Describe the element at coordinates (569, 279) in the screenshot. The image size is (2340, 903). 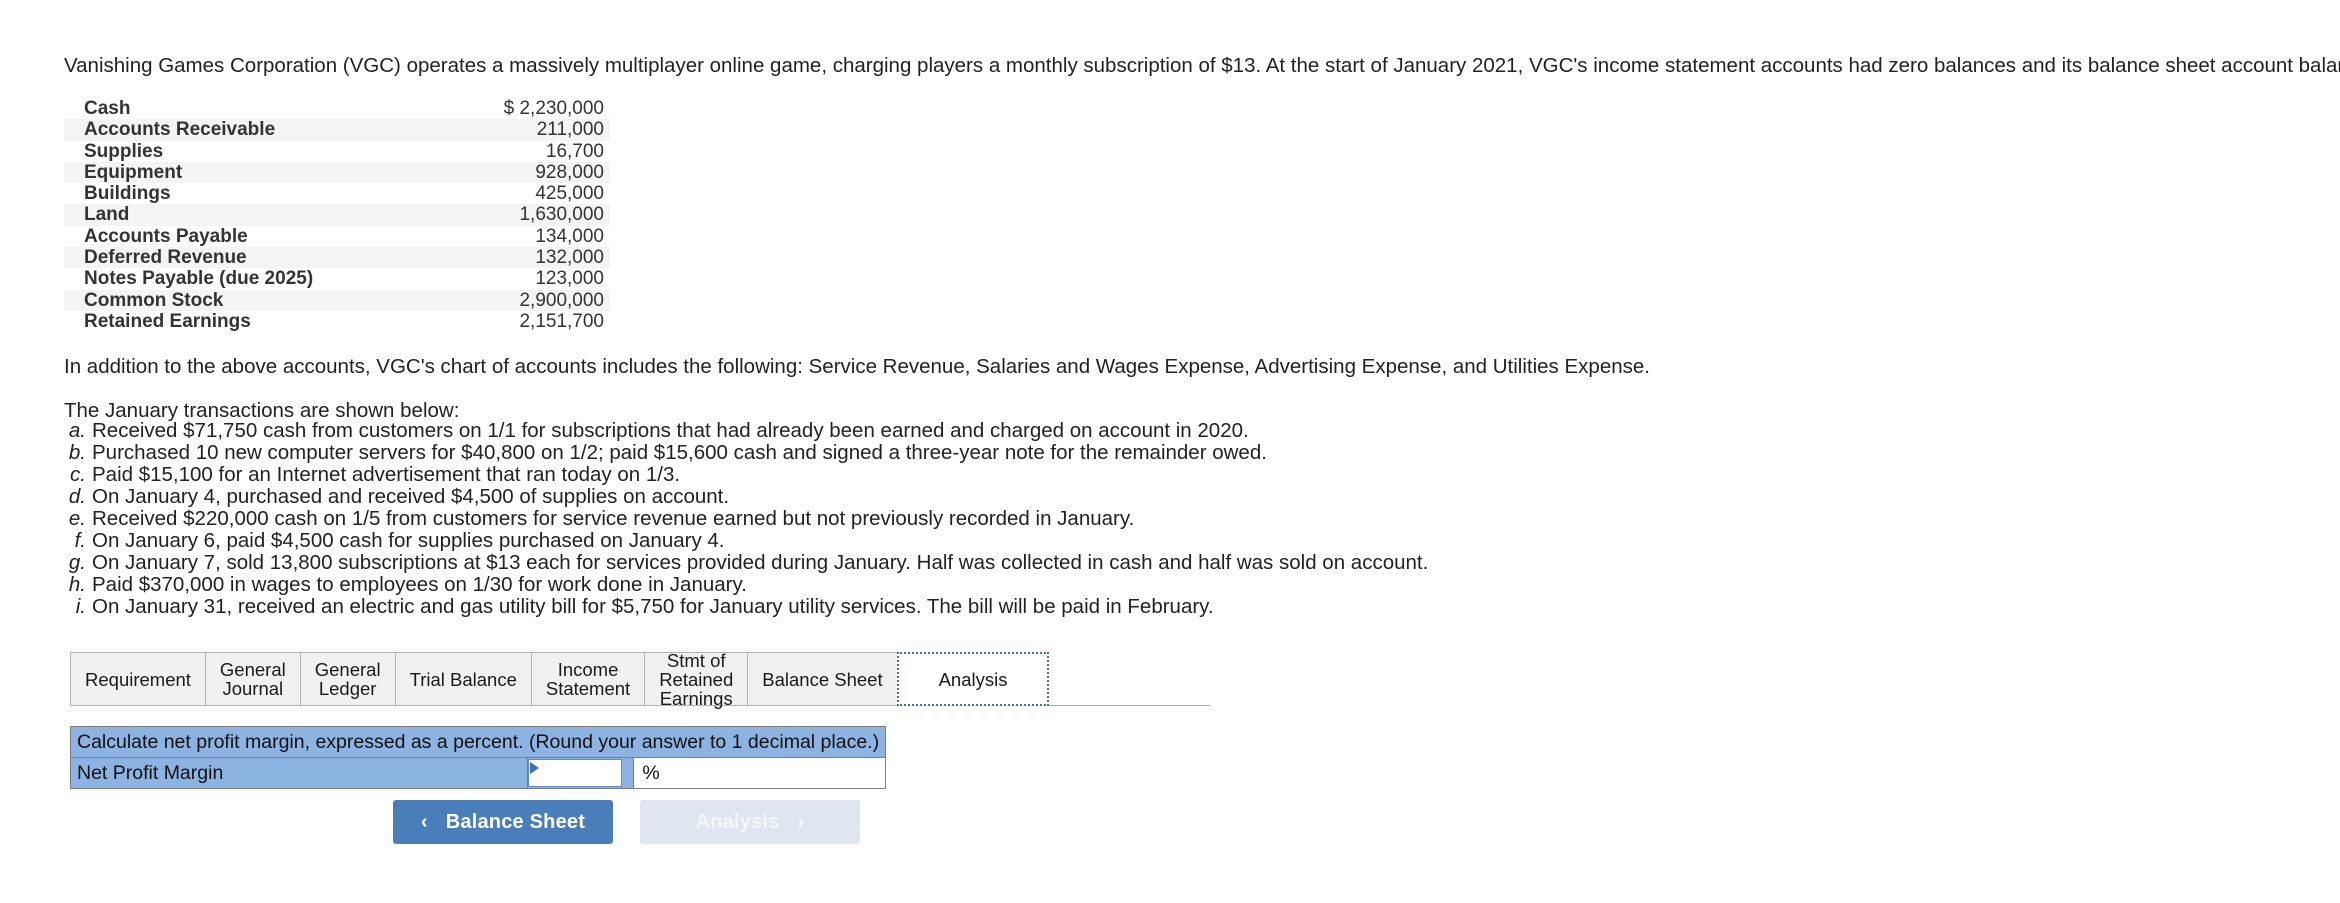
I see `account-amount-cell: 123,000` at that location.